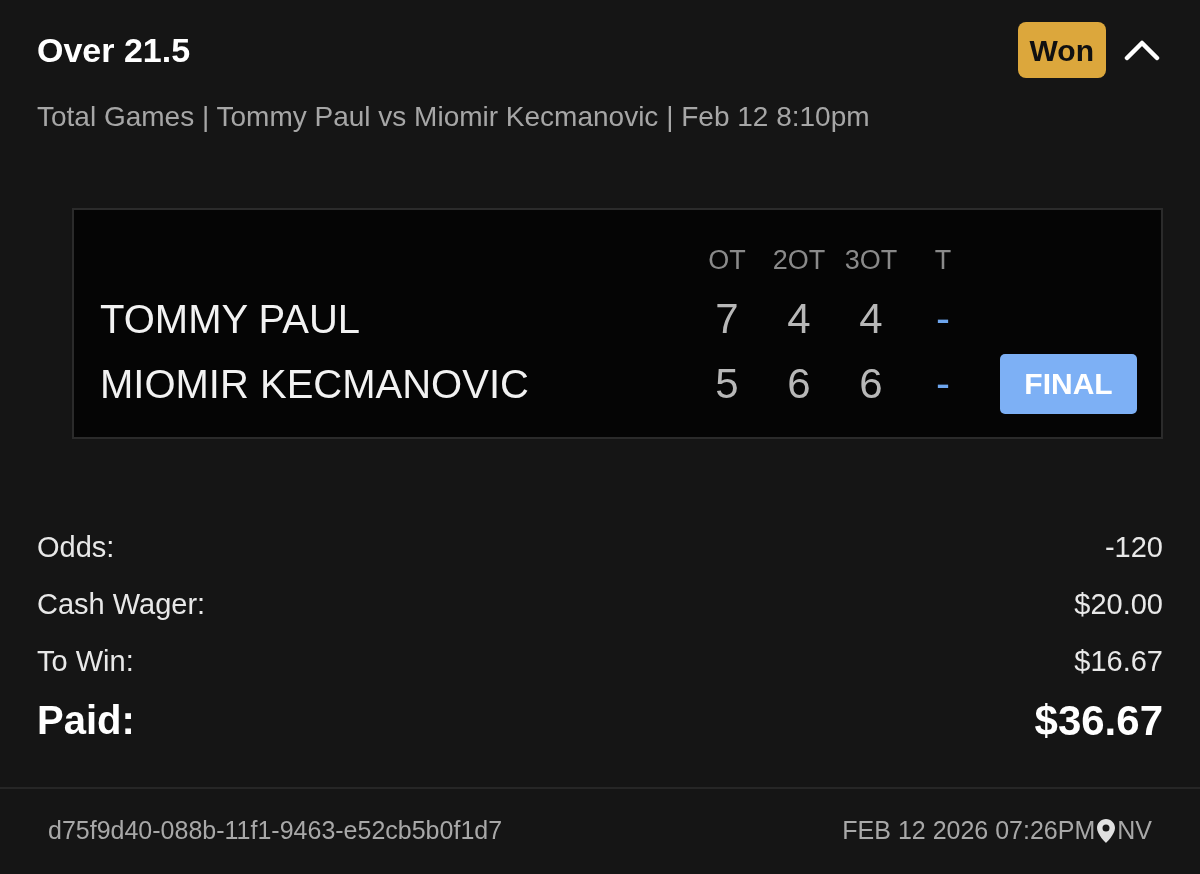 The image size is (1200, 874). I want to click on column-header: T, so click(943, 260).